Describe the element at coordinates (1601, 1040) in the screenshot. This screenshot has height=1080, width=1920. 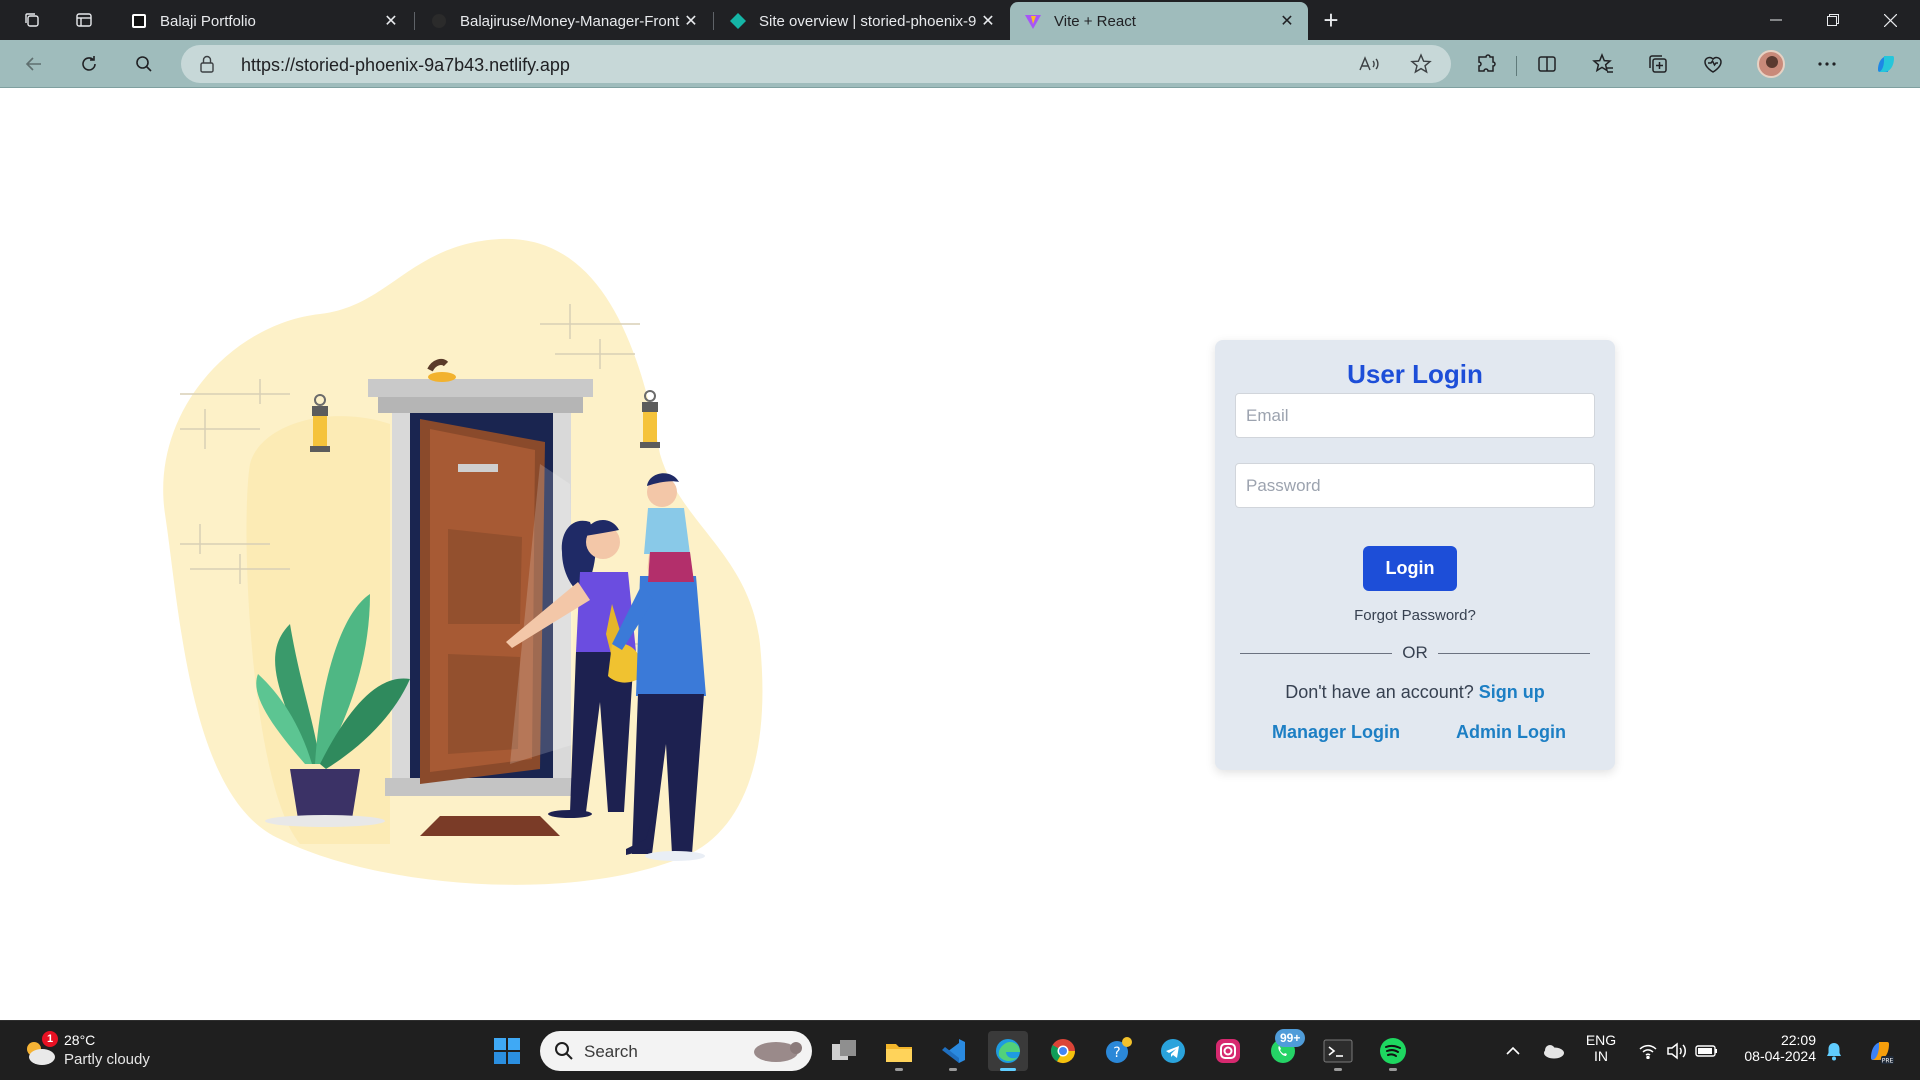
I see `language-code: ENG` at that location.